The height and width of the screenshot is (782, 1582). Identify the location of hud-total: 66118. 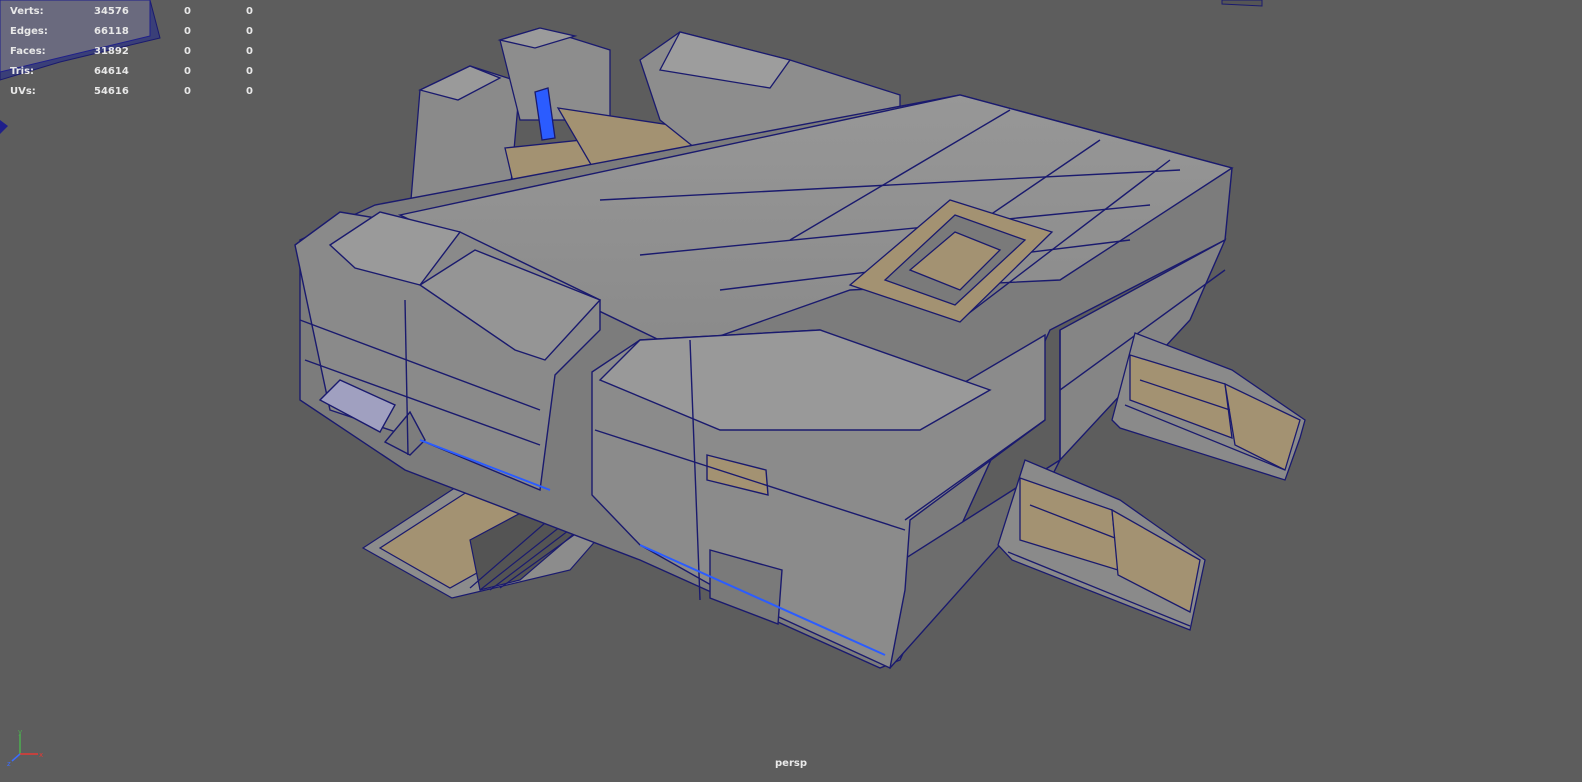
(111, 31).